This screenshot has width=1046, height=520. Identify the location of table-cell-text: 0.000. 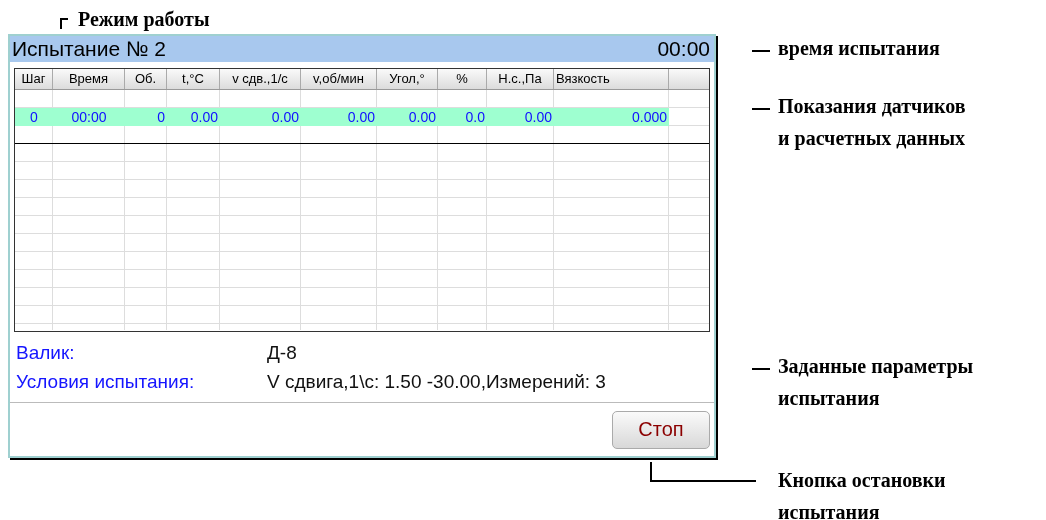
(649, 117).